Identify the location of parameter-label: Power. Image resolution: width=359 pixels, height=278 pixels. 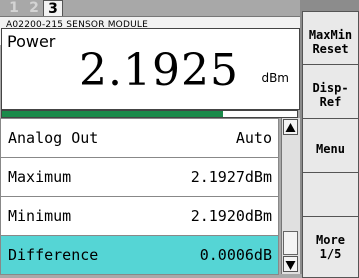
(31, 41).